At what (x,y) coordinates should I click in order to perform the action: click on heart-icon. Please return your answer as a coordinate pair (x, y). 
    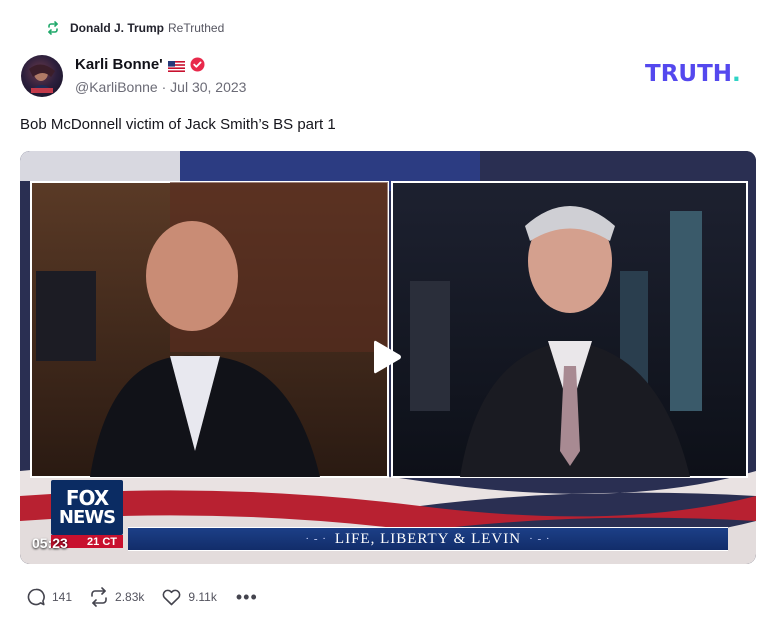
    Looking at the image, I should click on (171, 597).